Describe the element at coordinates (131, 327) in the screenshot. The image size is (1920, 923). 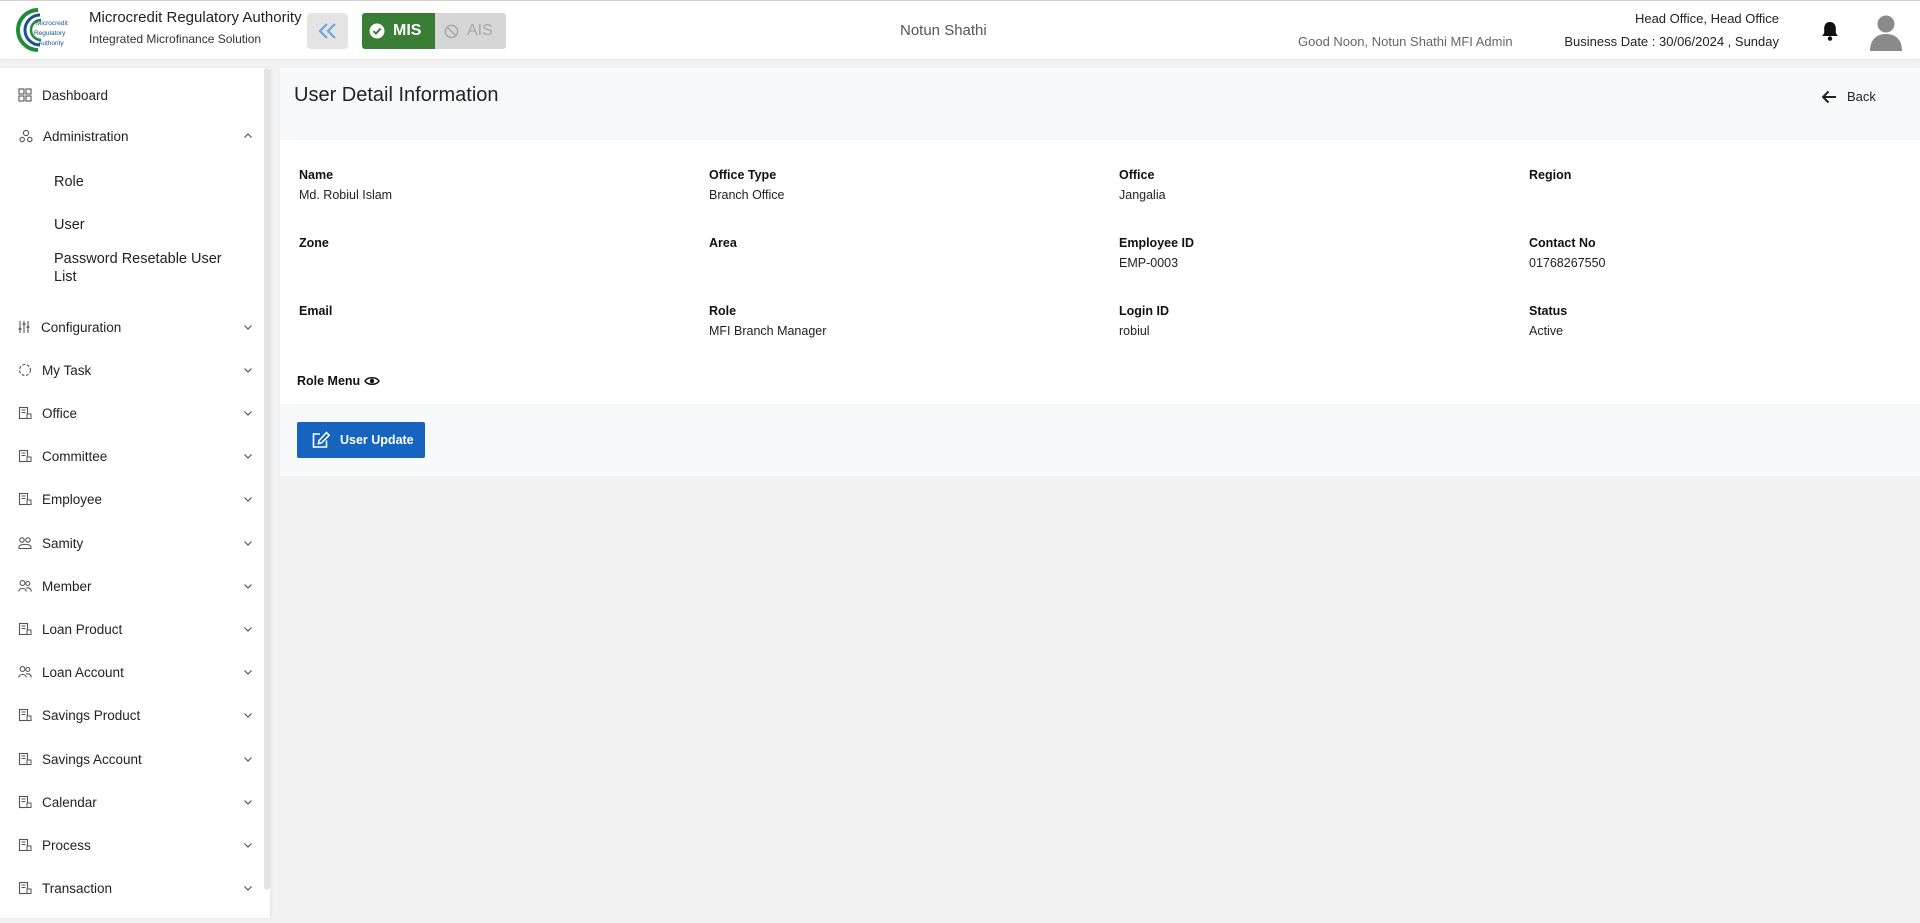
I see `sidebar-item-configuration: Configuration` at that location.